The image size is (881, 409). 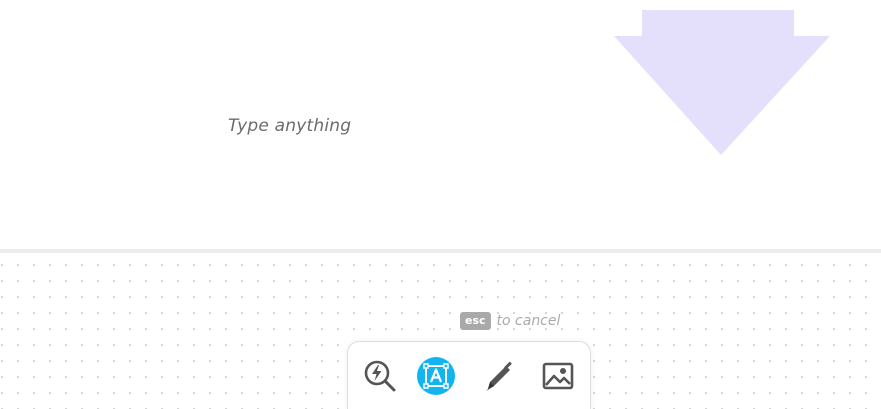 I want to click on cancel-hint: esc to cancel, so click(x=510, y=321).